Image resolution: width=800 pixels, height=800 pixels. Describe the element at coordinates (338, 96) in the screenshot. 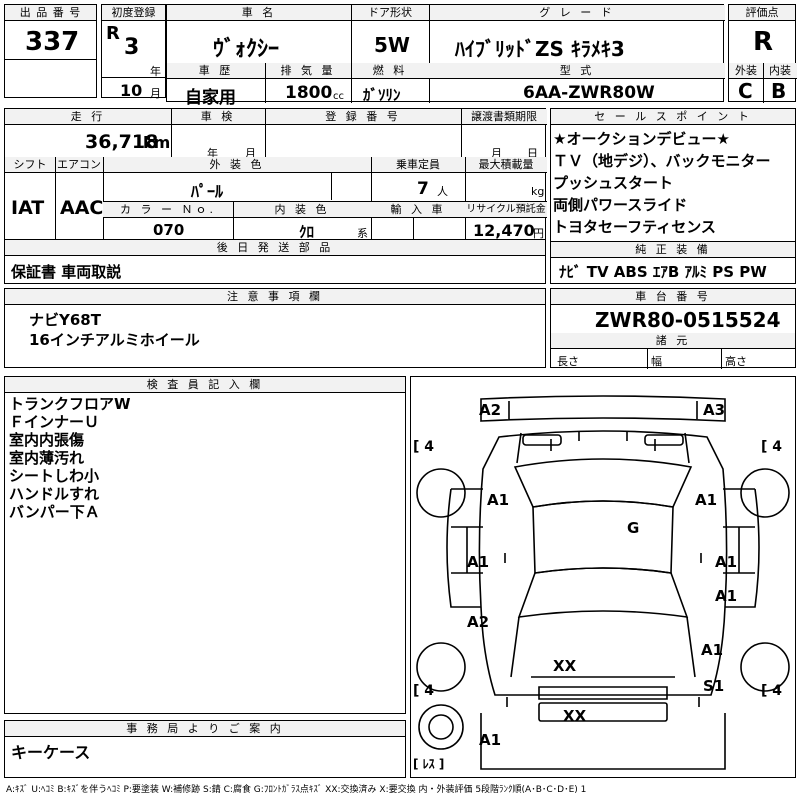

I see `cc-unit: cc` at that location.